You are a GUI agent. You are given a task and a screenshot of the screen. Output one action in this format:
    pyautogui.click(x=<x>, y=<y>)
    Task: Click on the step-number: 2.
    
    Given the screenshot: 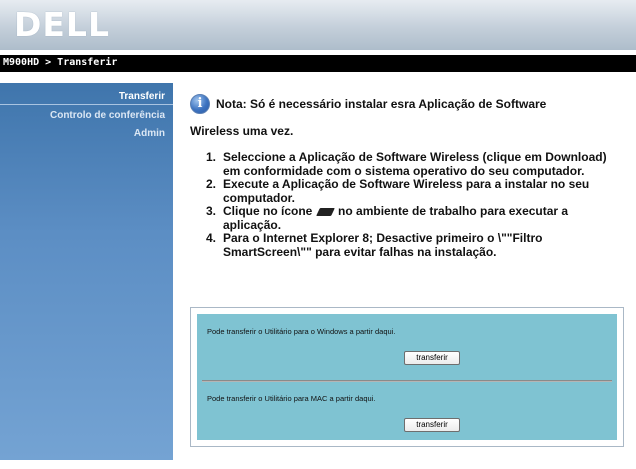 What is the action you would take?
    pyautogui.click(x=210, y=184)
    